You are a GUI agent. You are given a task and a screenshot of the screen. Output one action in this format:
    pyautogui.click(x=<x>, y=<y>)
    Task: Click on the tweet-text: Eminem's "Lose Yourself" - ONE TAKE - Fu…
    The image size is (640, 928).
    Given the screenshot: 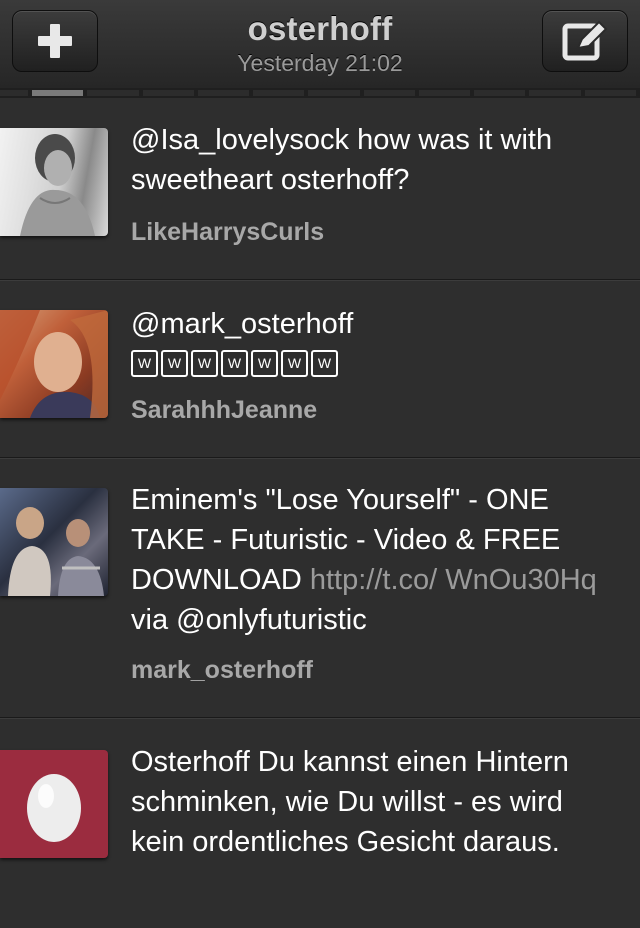 What is the action you would take?
    pyautogui.click(x=376, y=560)
    